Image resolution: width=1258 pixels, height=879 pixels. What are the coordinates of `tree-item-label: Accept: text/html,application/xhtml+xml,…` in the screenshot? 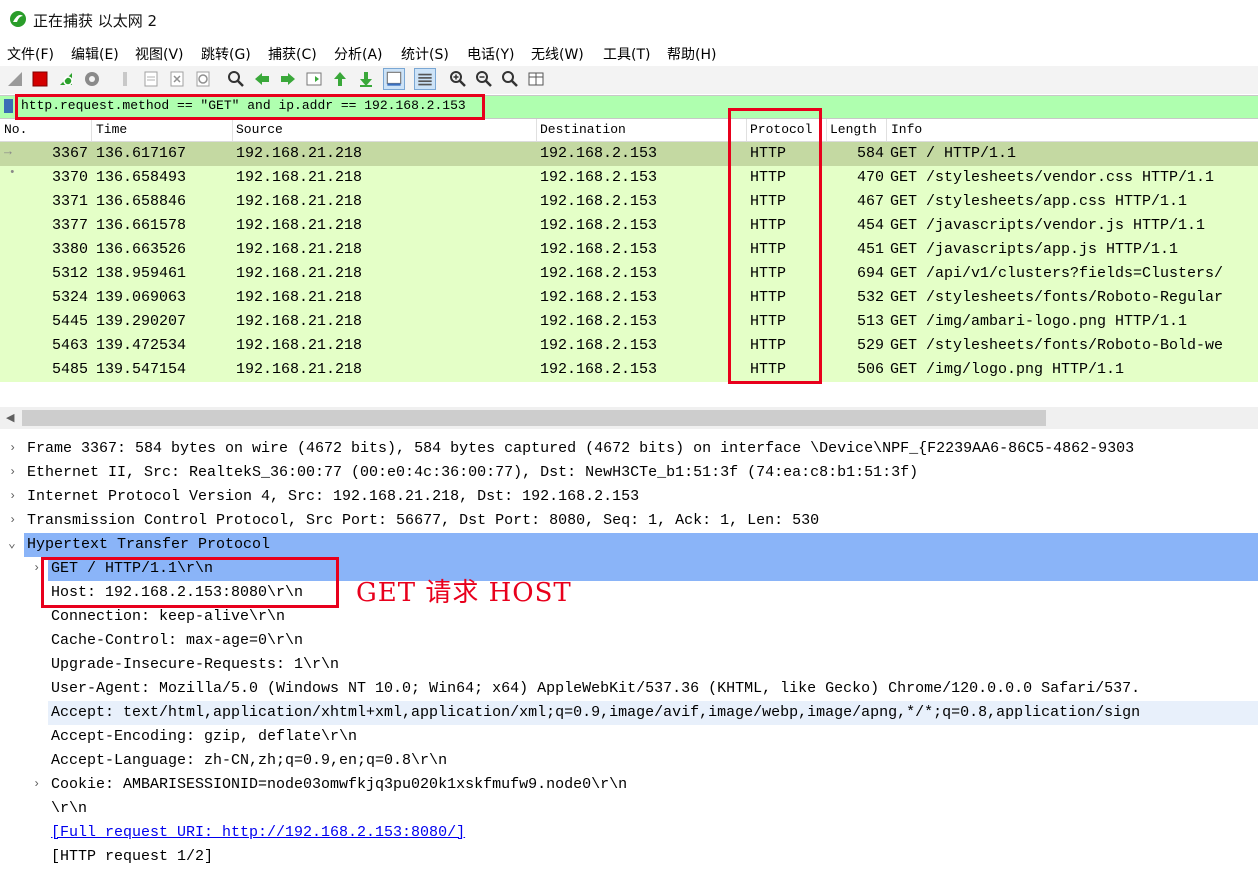 It's located at (596, 712).